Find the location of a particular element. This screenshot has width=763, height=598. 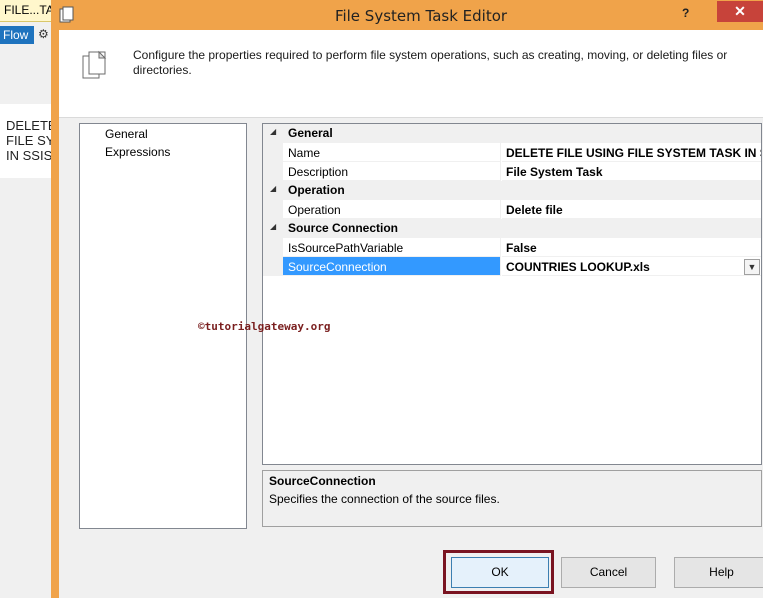

control-flow-tab: Flow is located at coordinates (17, 35).